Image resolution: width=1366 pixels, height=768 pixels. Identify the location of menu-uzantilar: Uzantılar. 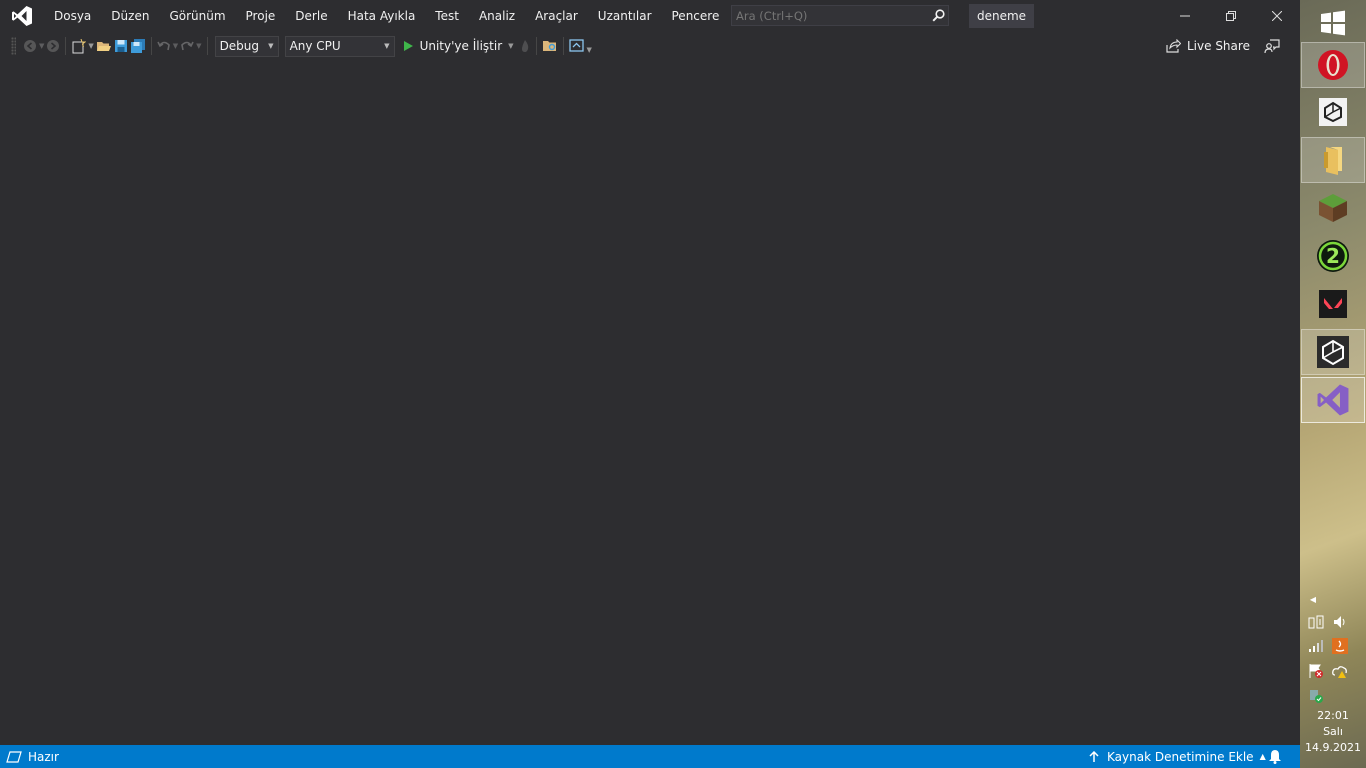
(625, 16).